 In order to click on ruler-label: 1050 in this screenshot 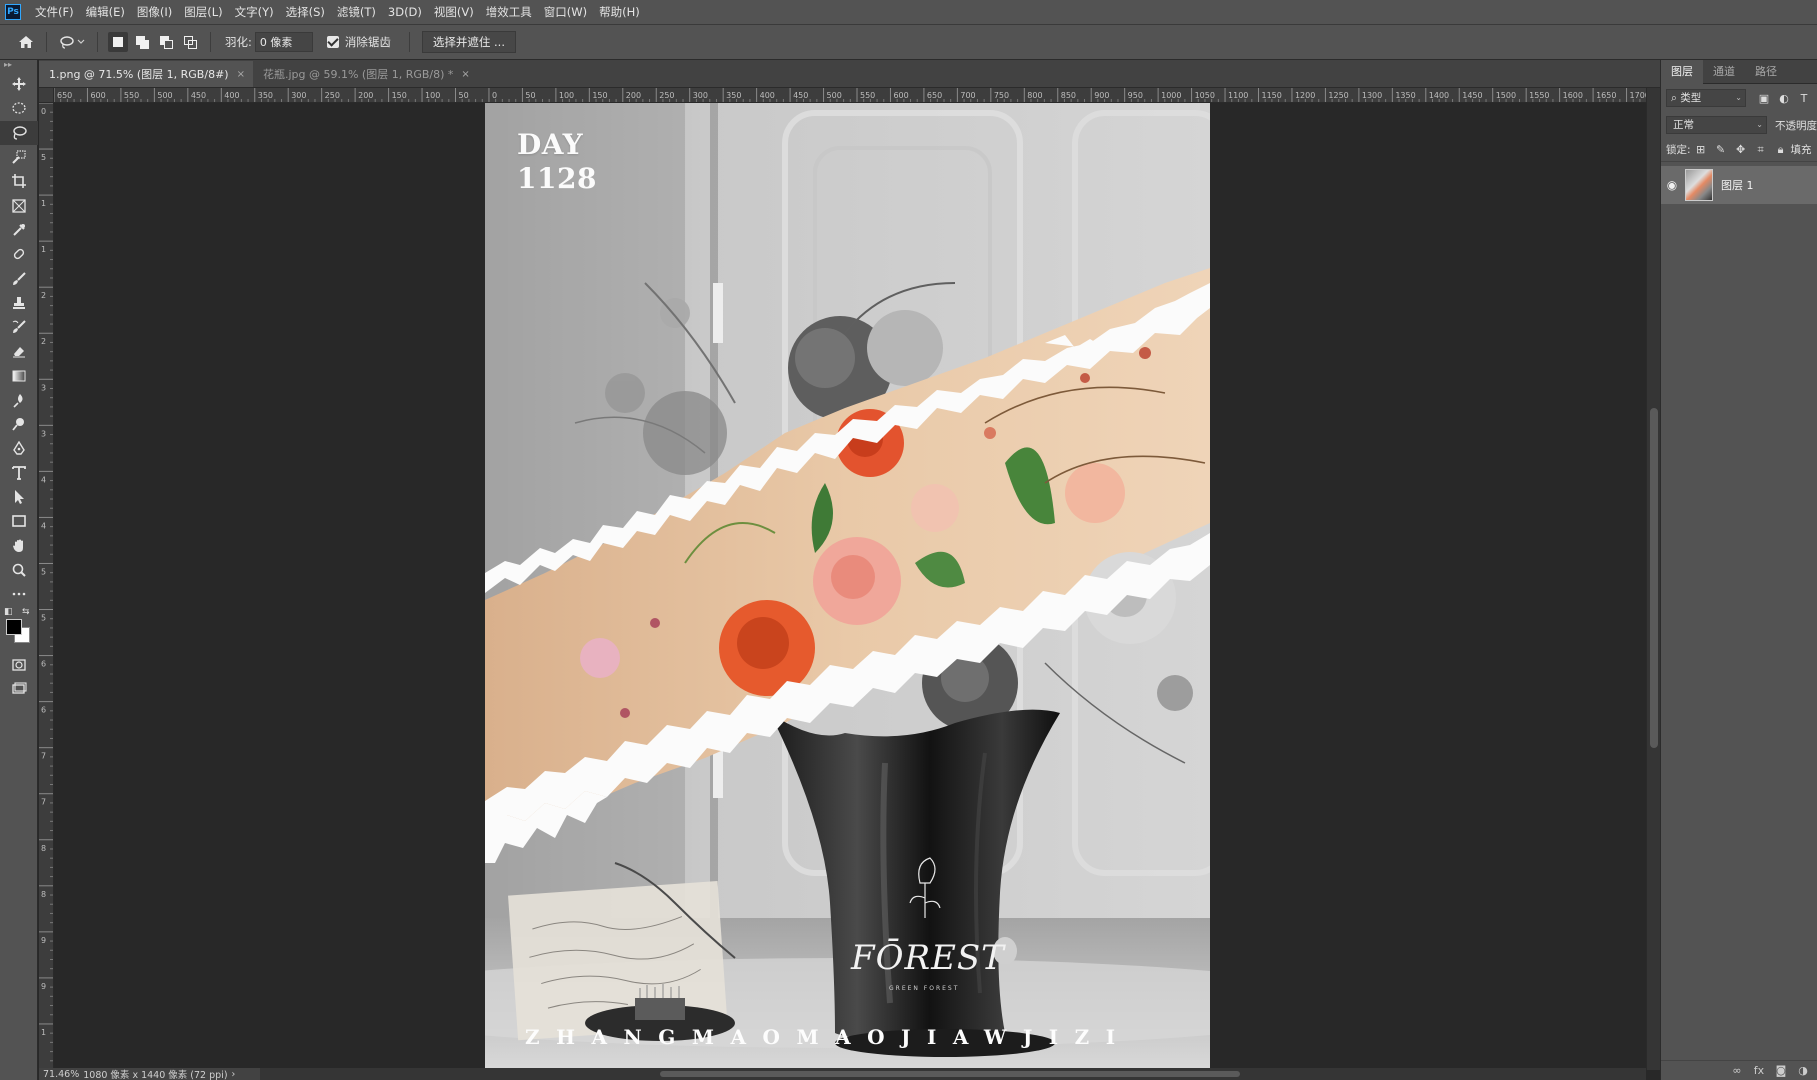, I will do `click(1205, 95)`.